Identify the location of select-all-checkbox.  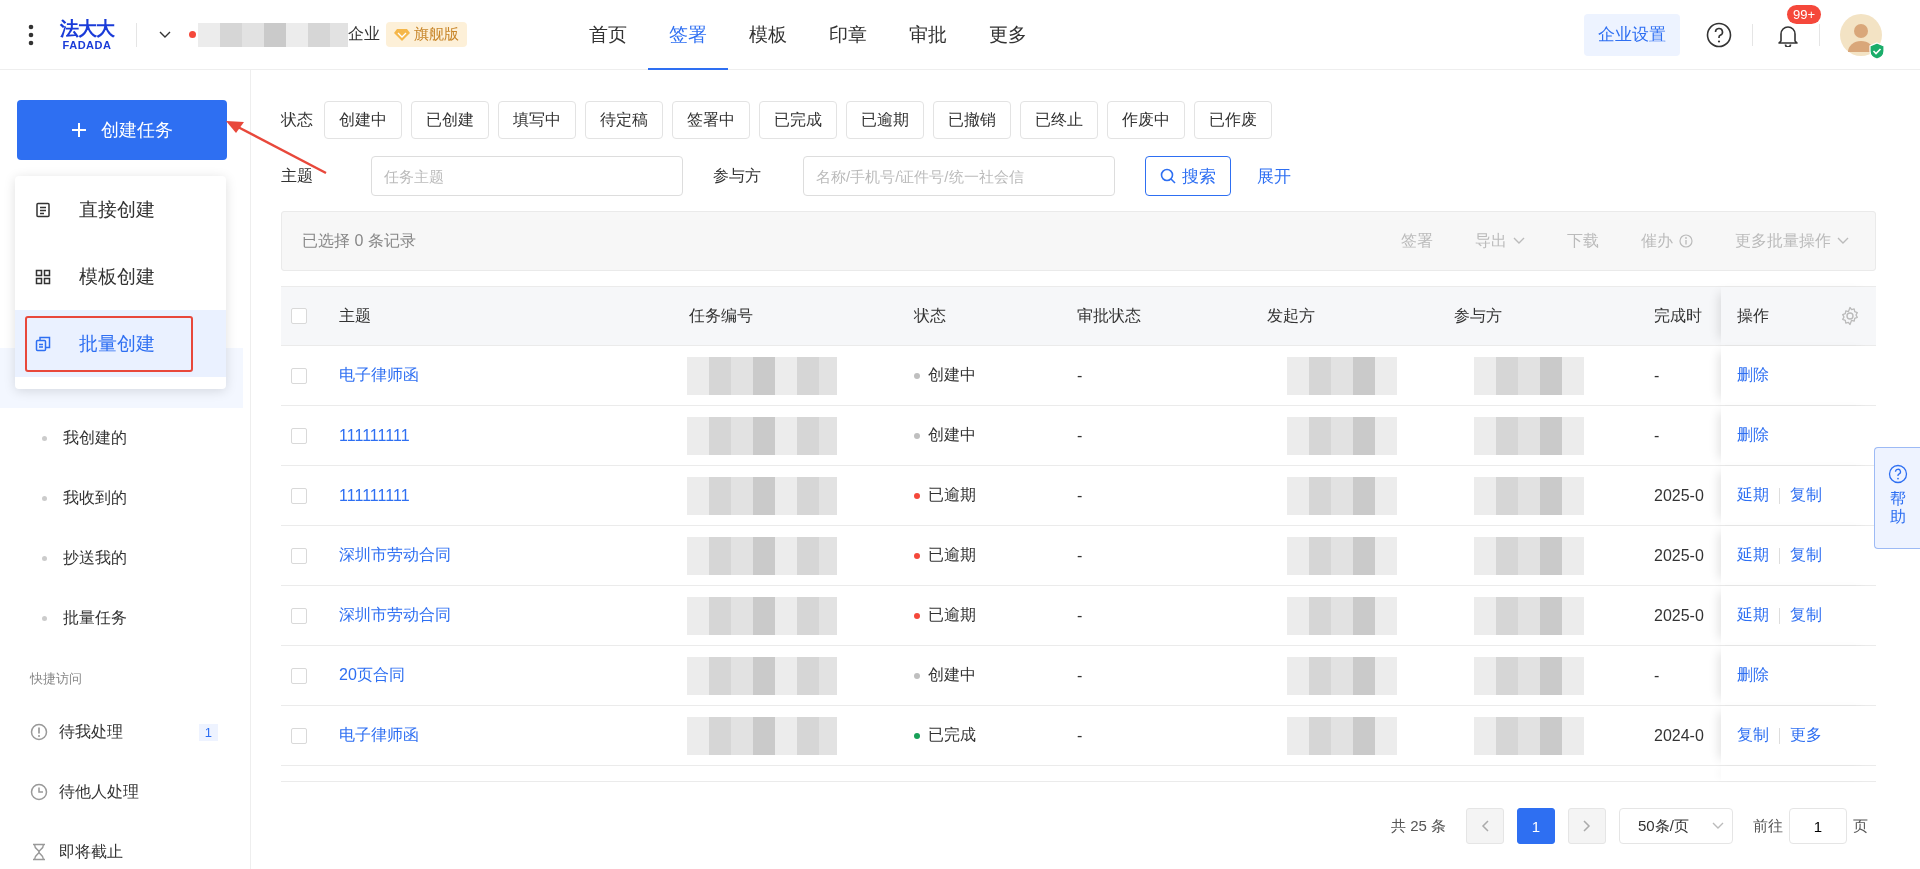
(299, 316).